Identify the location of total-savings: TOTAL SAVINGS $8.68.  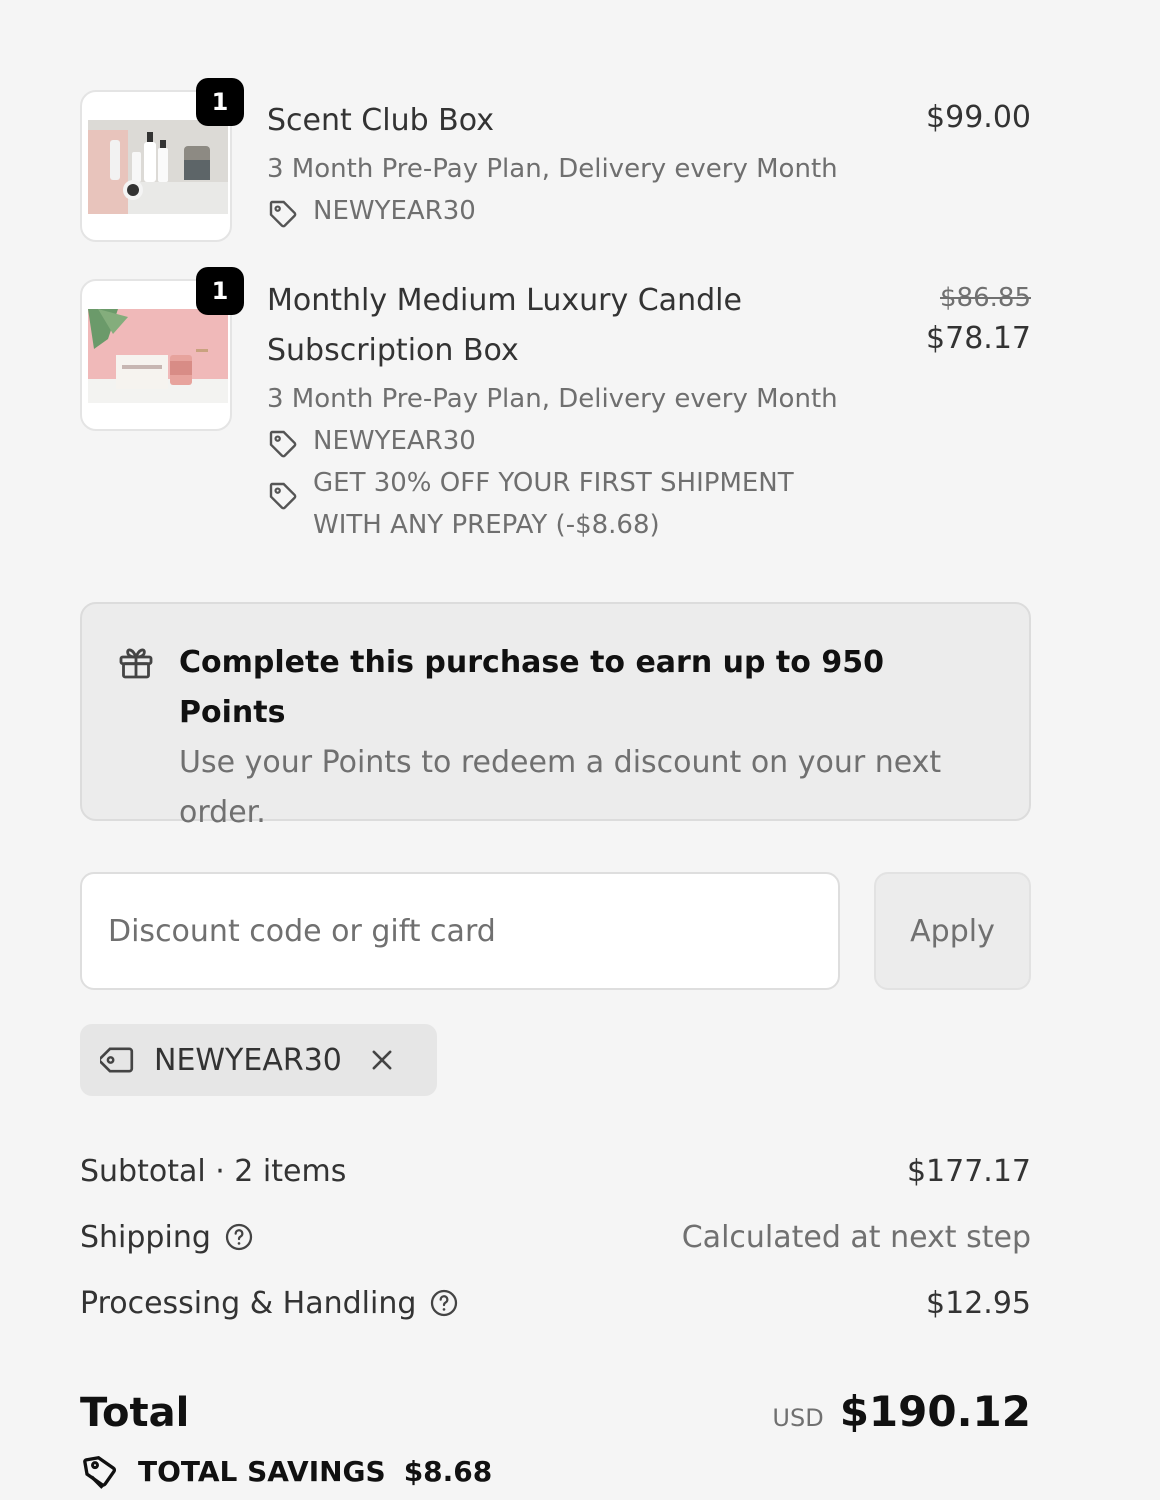
(286, 1471).